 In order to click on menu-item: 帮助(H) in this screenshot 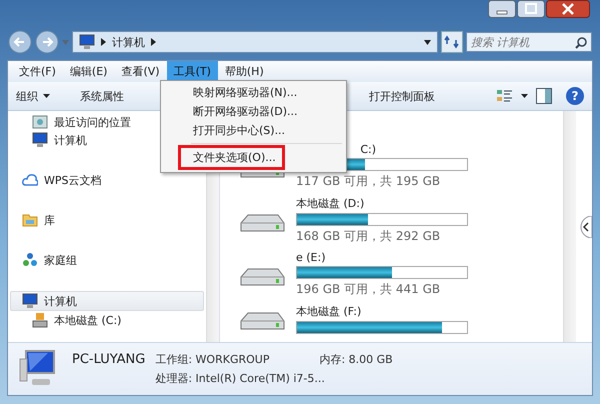, I will do `click(244, 71)`.